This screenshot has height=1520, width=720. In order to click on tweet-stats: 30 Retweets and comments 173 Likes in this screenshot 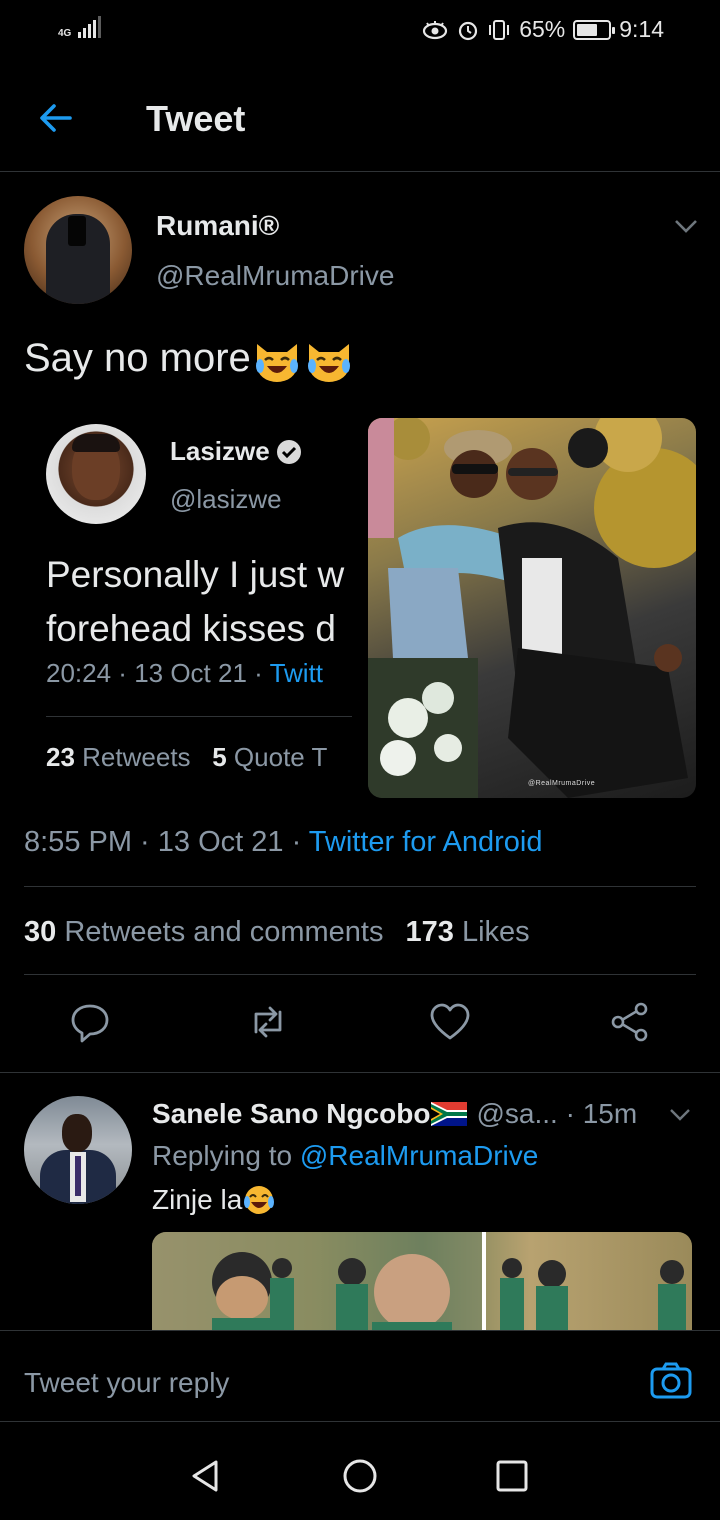, I will do `click(277, 932)`.